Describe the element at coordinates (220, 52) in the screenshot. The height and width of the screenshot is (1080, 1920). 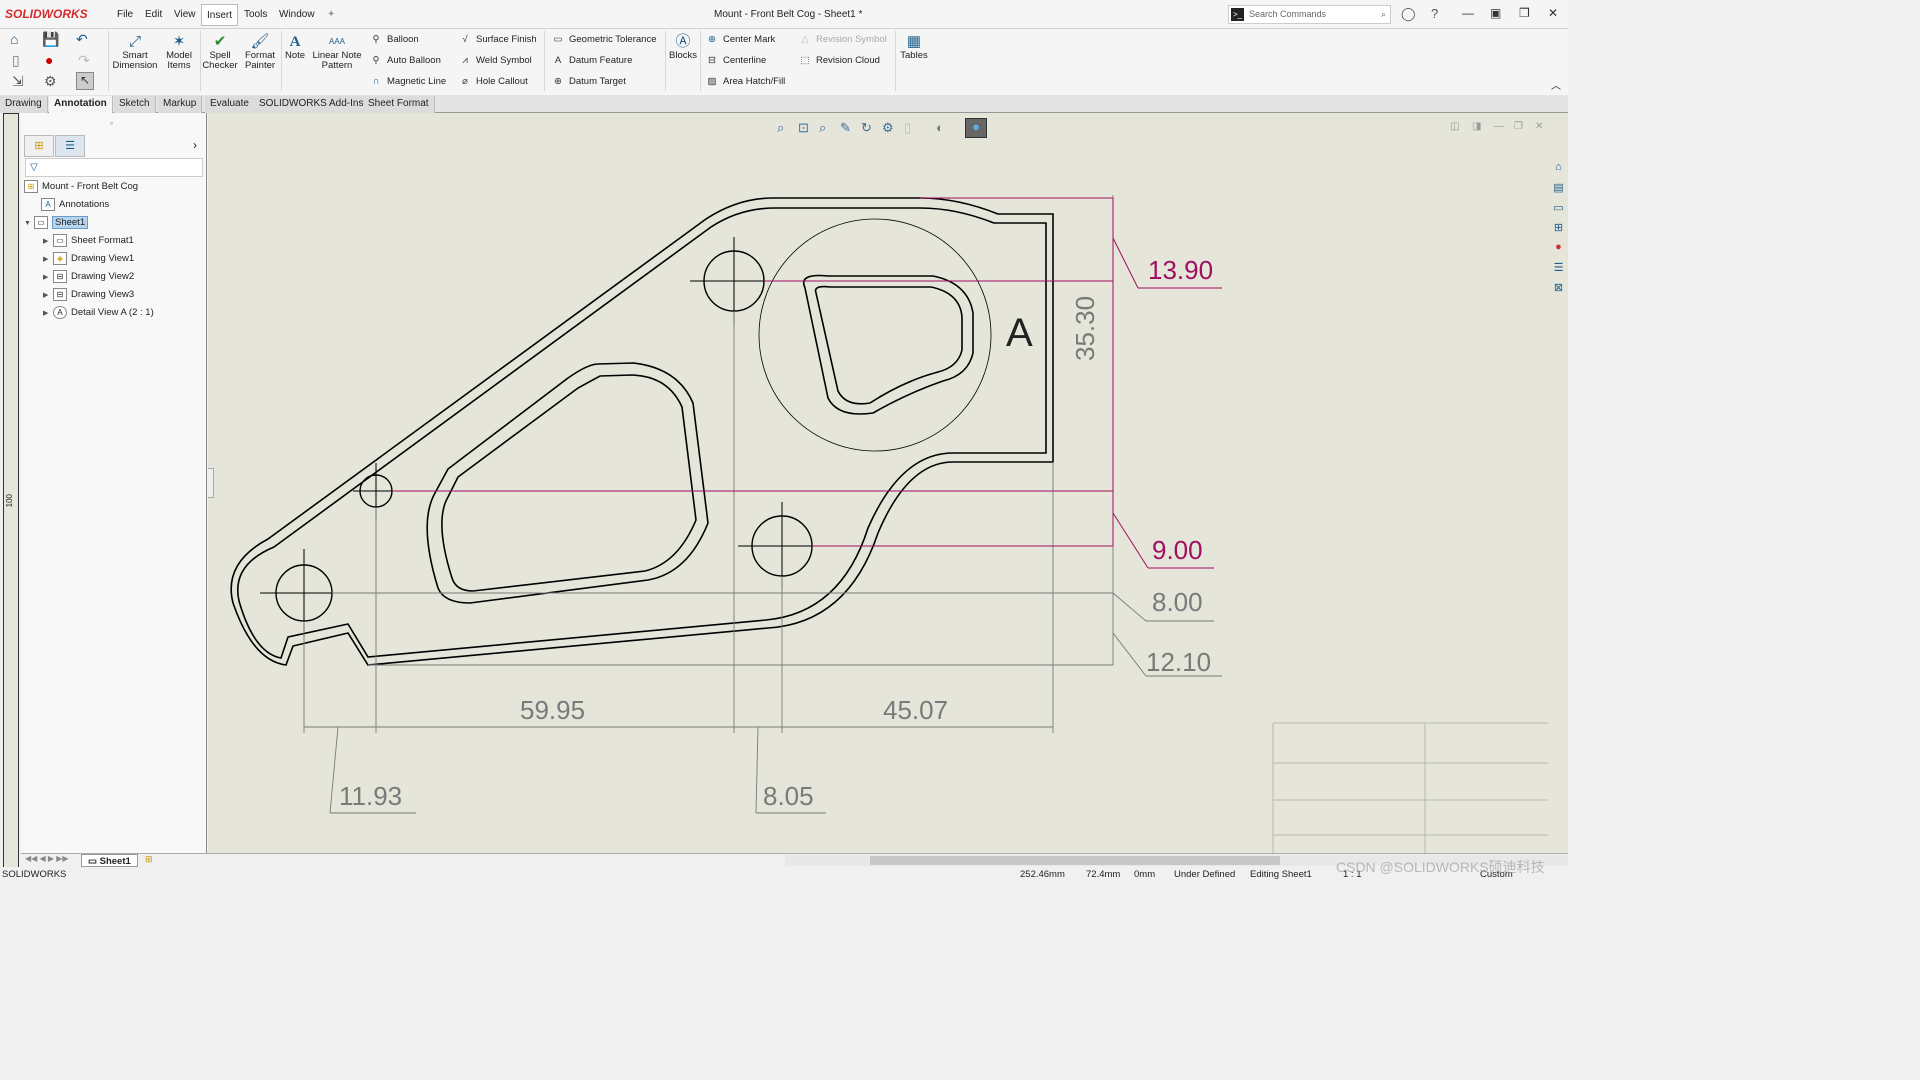
I see `spell-checker-button: ✔ Spell Checker` at that location.